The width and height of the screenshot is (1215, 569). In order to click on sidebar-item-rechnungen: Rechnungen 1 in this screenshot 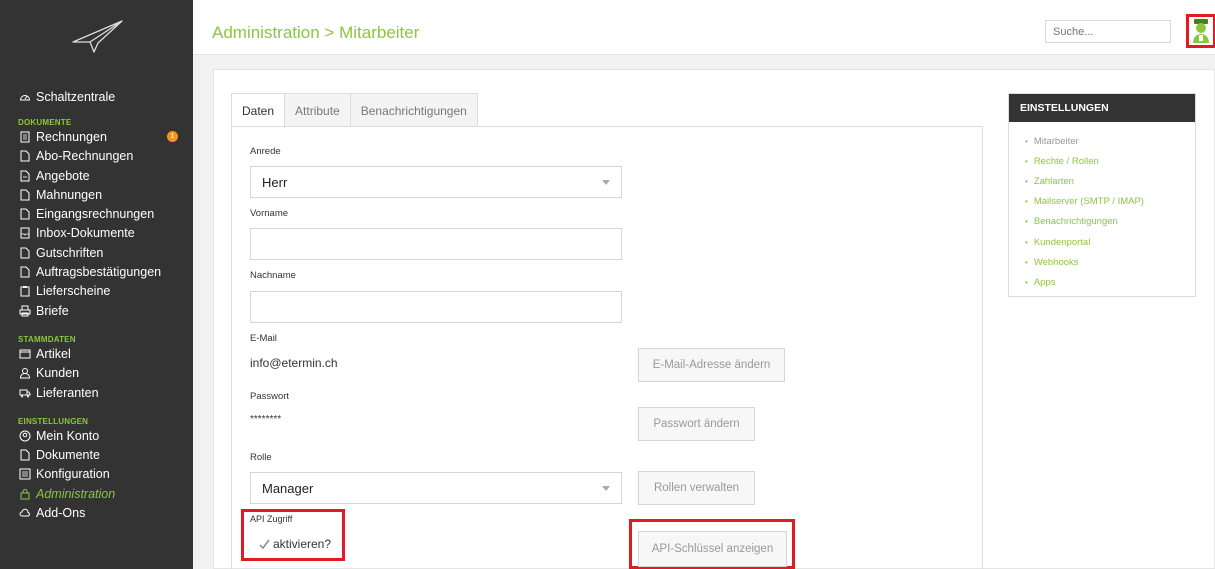, I will do `click(103, 136)`.